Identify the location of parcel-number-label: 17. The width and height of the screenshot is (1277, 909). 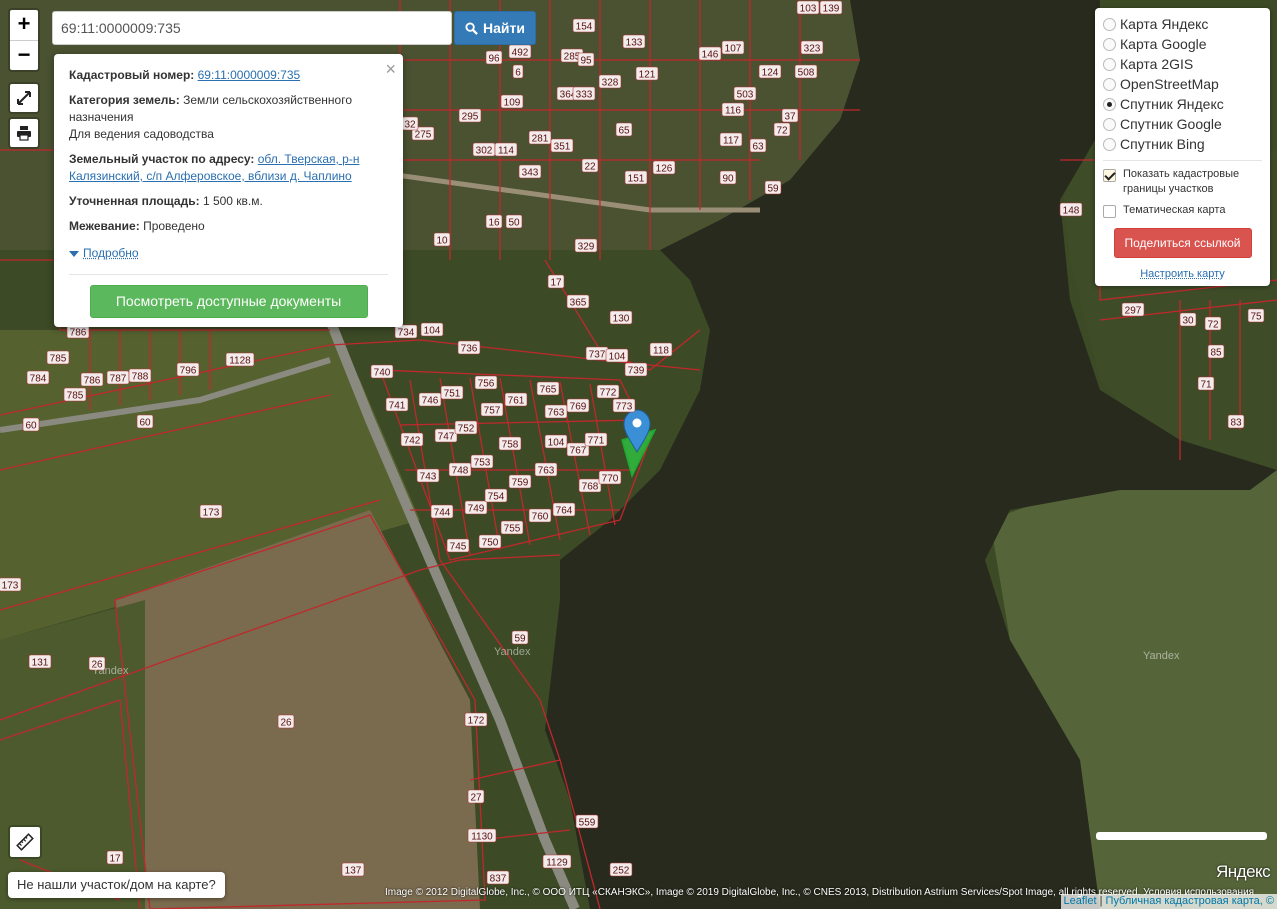
(115, 857).